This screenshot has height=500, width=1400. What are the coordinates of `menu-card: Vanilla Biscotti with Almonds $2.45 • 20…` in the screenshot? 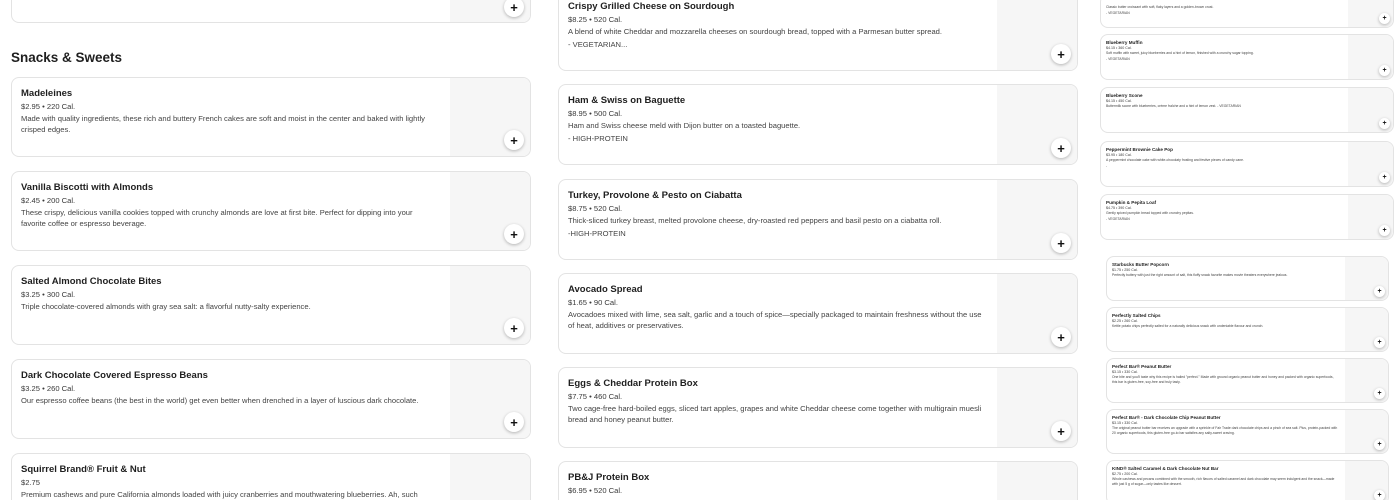 It's located at (271, 211).